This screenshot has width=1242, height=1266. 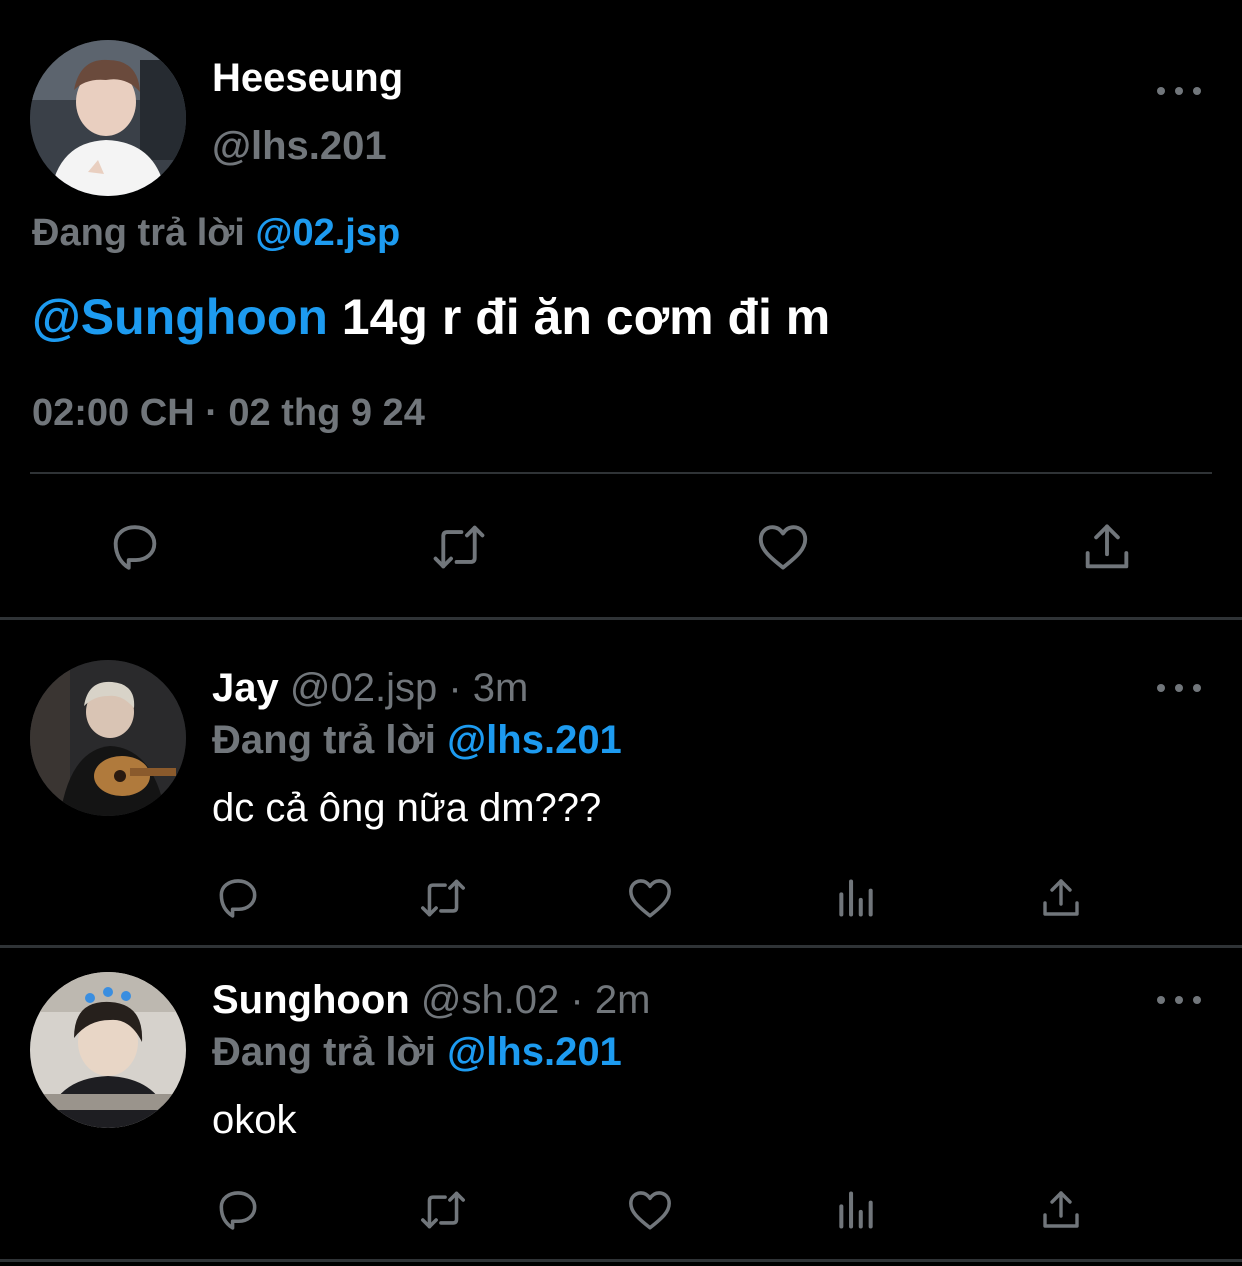 What do you see at coordinates (245, 688) in the screenshot?
I see `display-name: Jay` at bounding box center [245, 688].